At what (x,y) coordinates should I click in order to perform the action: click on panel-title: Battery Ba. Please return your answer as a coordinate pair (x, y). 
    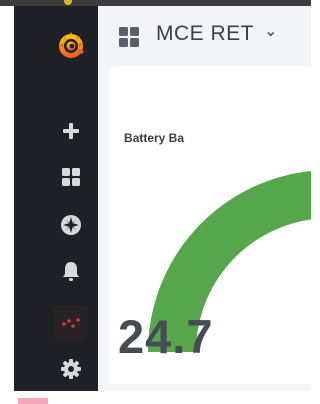
    Looking at the image, I should click on (154, 138).